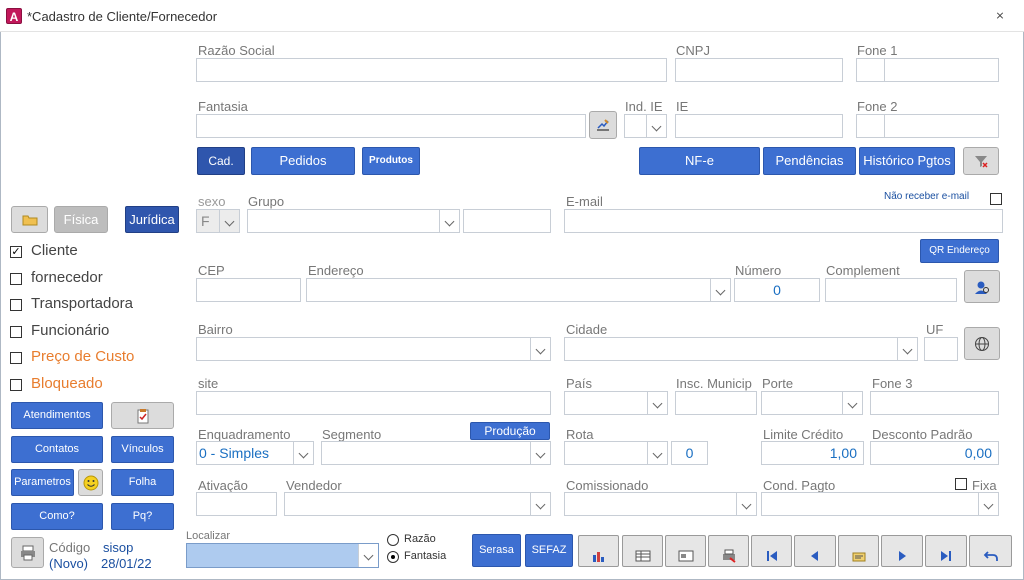 This screenshot has height=580, width=1024. What do you see at coordinates (255, 453) in the screenshot?
I see `enquadramento-select: 0 - Simples` at bounding box center [255, 453].